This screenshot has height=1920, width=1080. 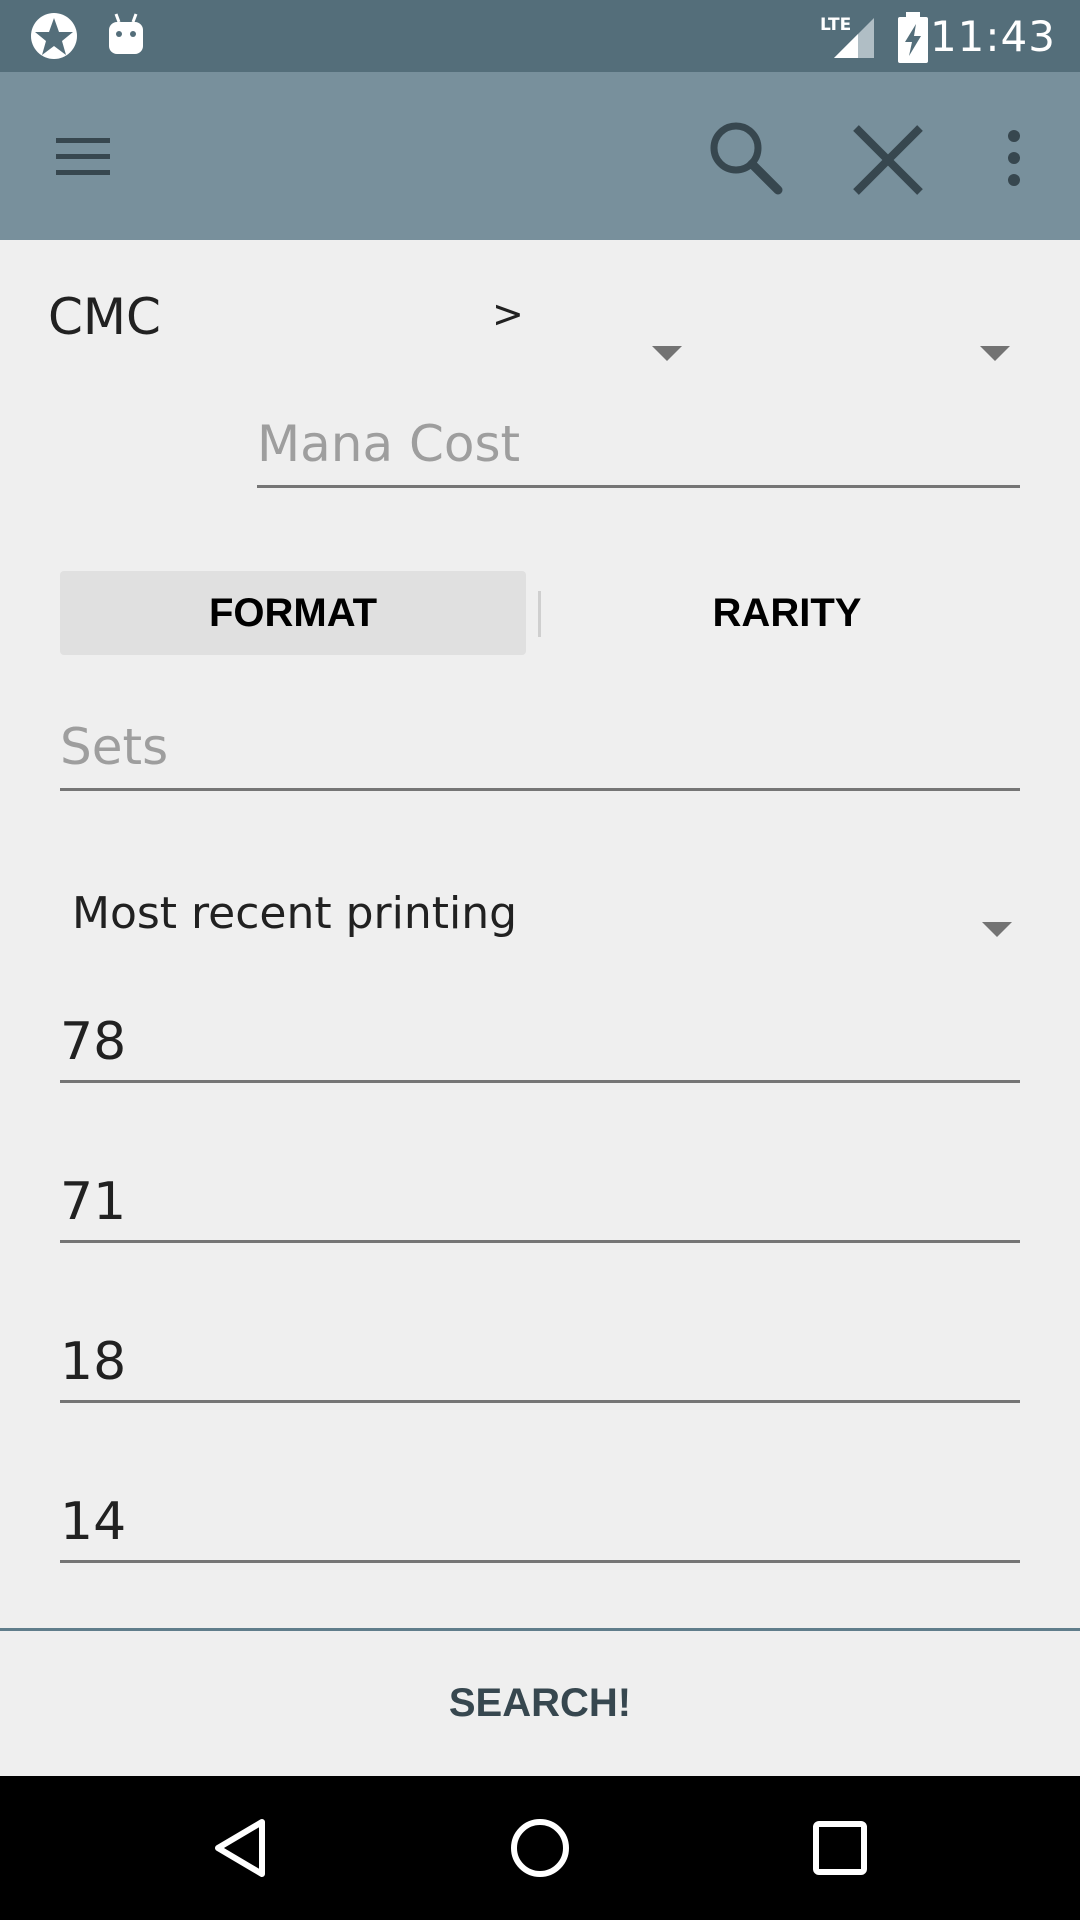 What do you see at coordinates (1014, 158) in the screenshot?
I see `more-vert-icon` at bounding box center [1014, 158].